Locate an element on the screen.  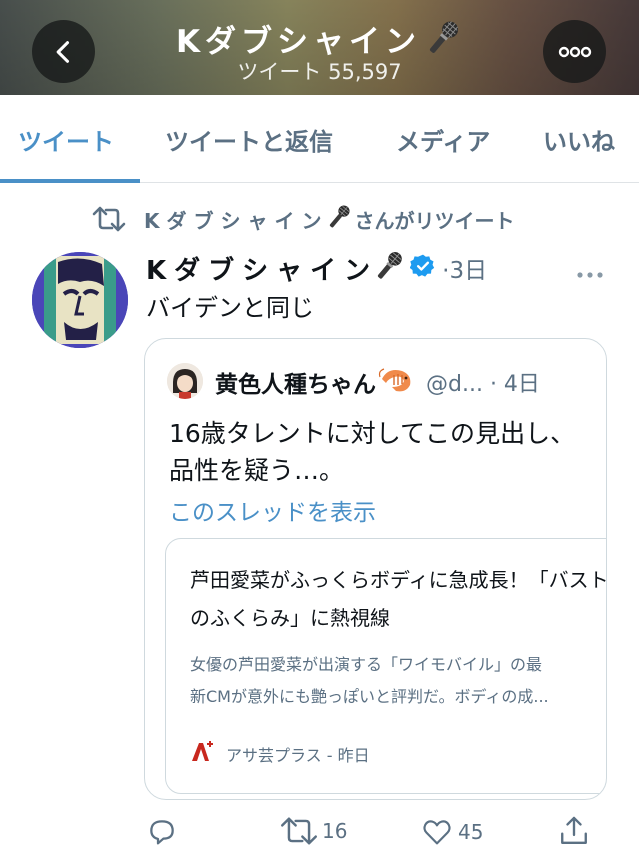
heart-icon is located at coordinates (437, 832).